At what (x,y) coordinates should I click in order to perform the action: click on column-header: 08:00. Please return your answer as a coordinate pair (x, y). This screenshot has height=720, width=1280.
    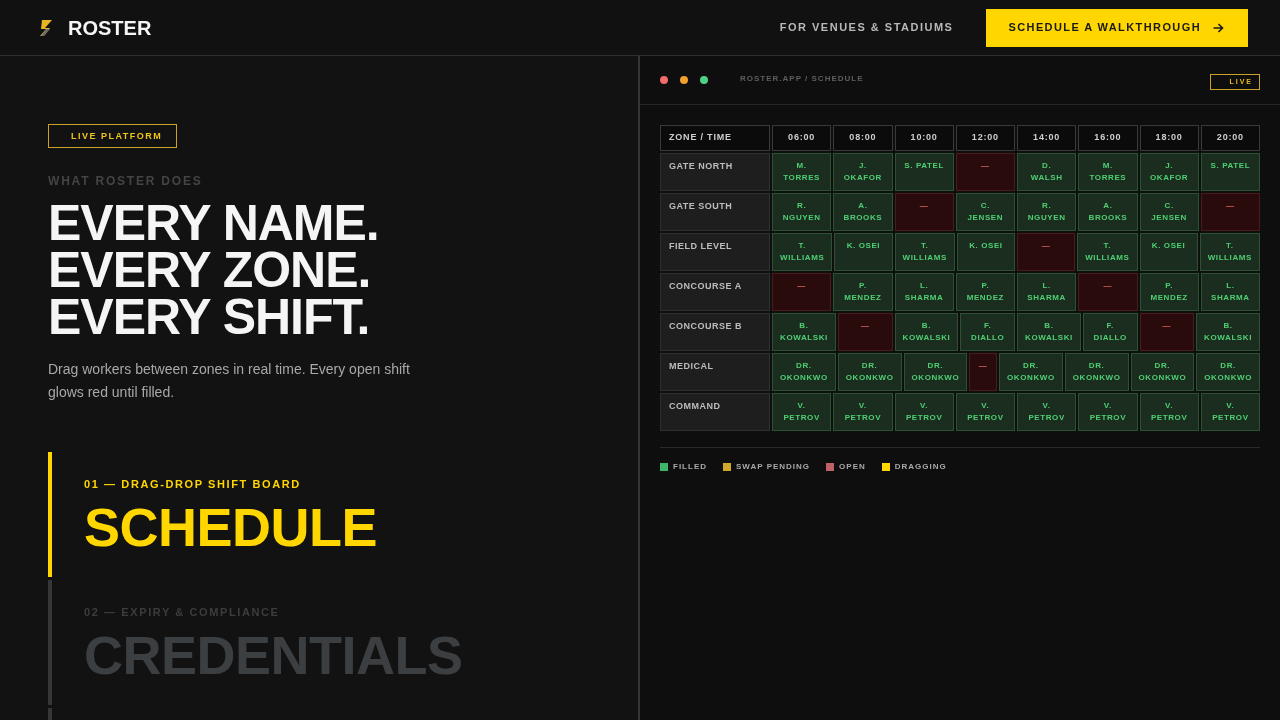
    Looking at the image, I should click on (863, 138).